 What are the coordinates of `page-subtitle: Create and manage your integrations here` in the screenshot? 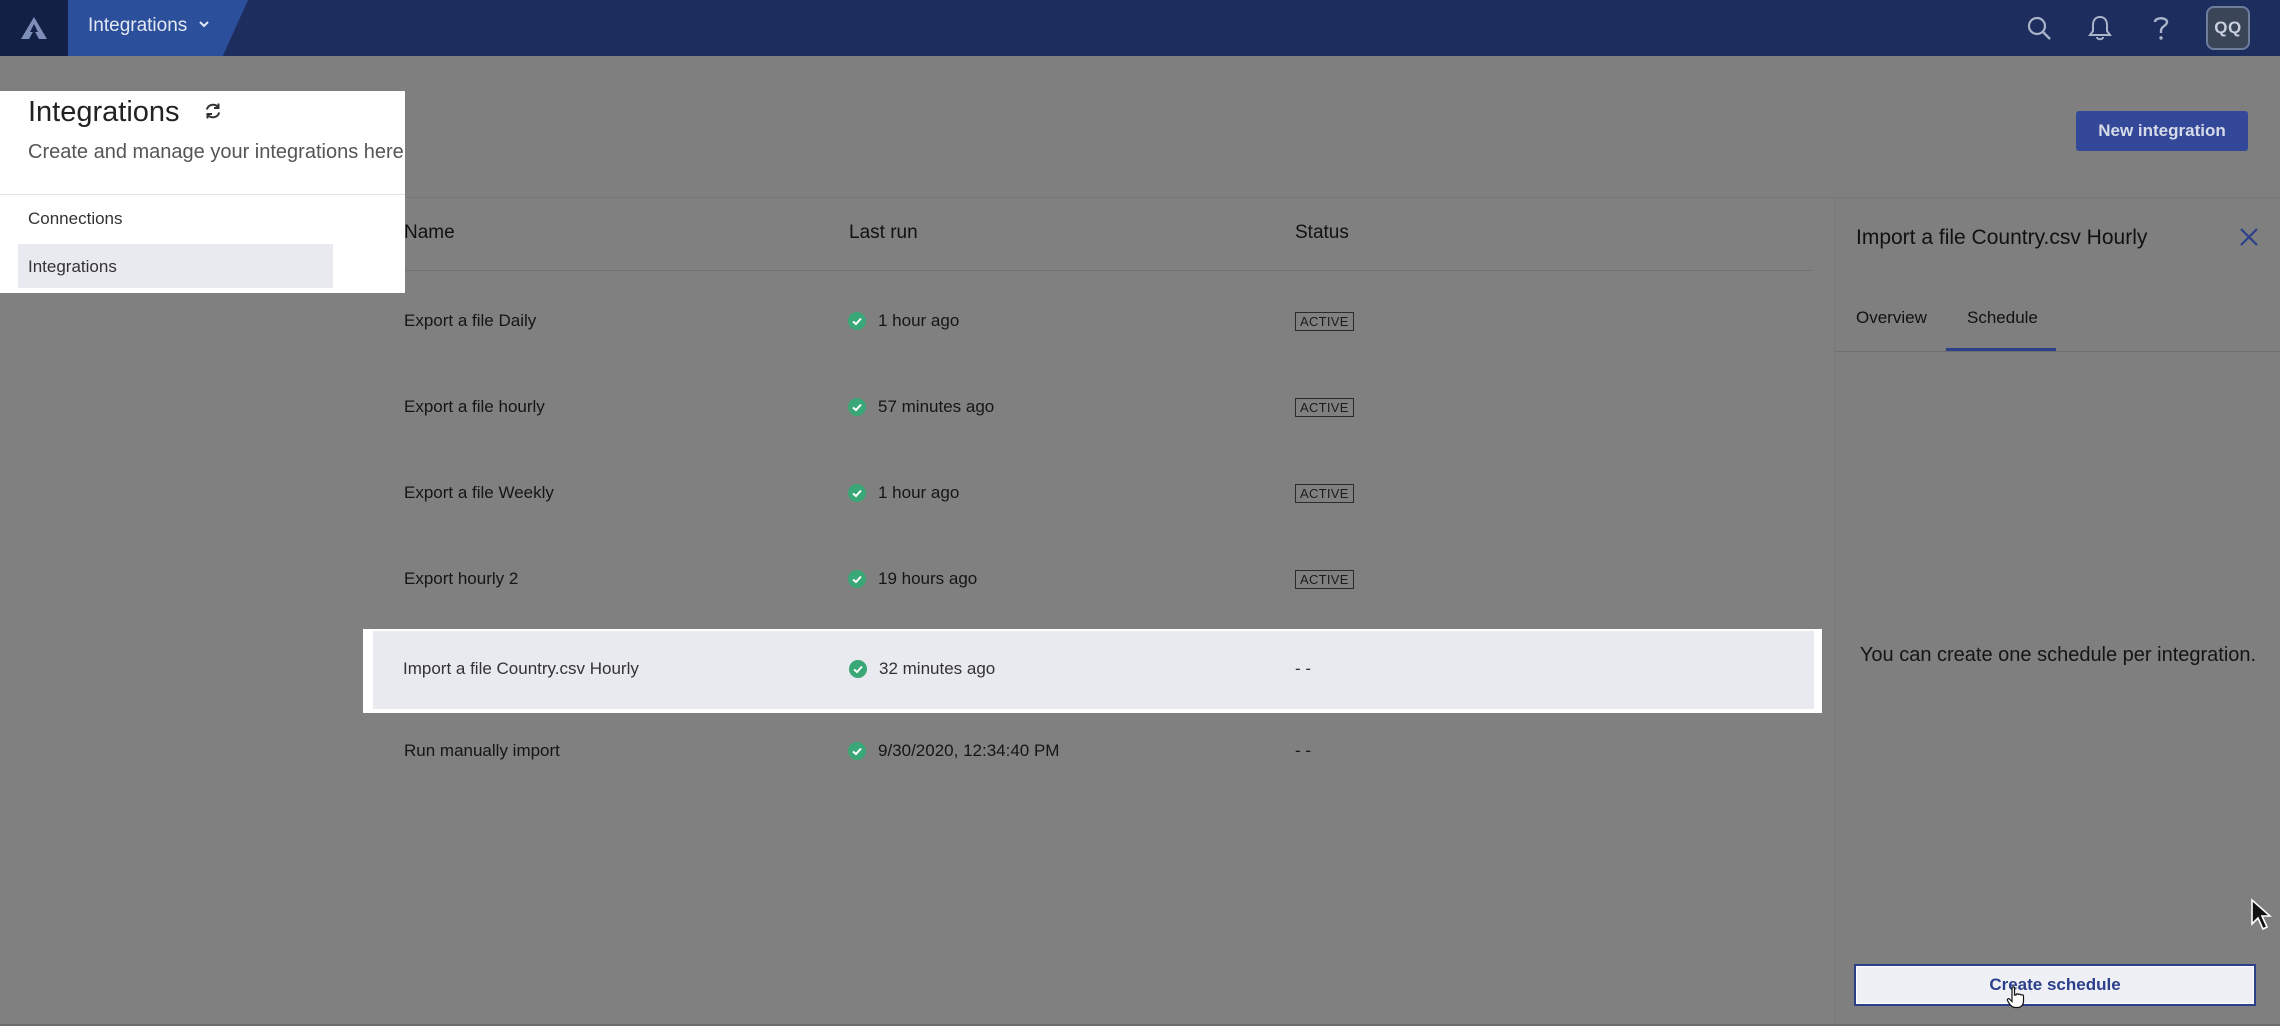 It's located at (216, 152).